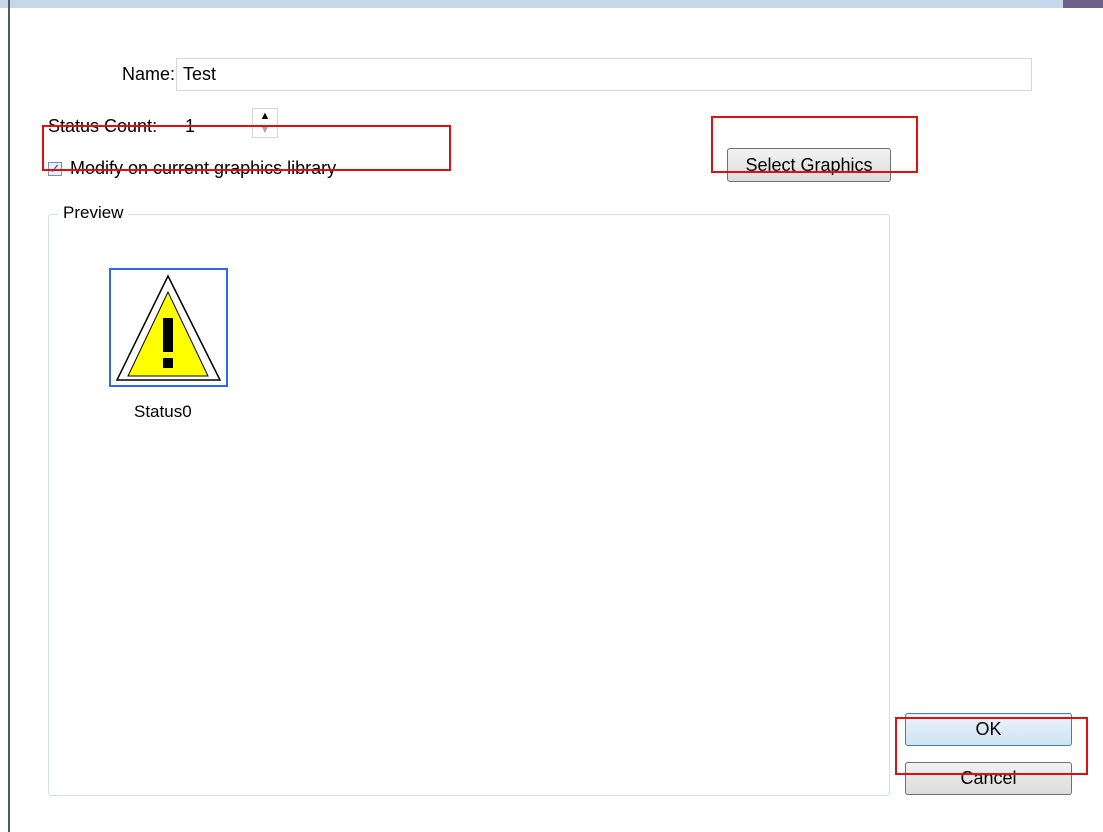 Image resolution: width=1103 pixels, height=832 pixels. I want to click on cancel-button: Cancel, so click(988, 778).